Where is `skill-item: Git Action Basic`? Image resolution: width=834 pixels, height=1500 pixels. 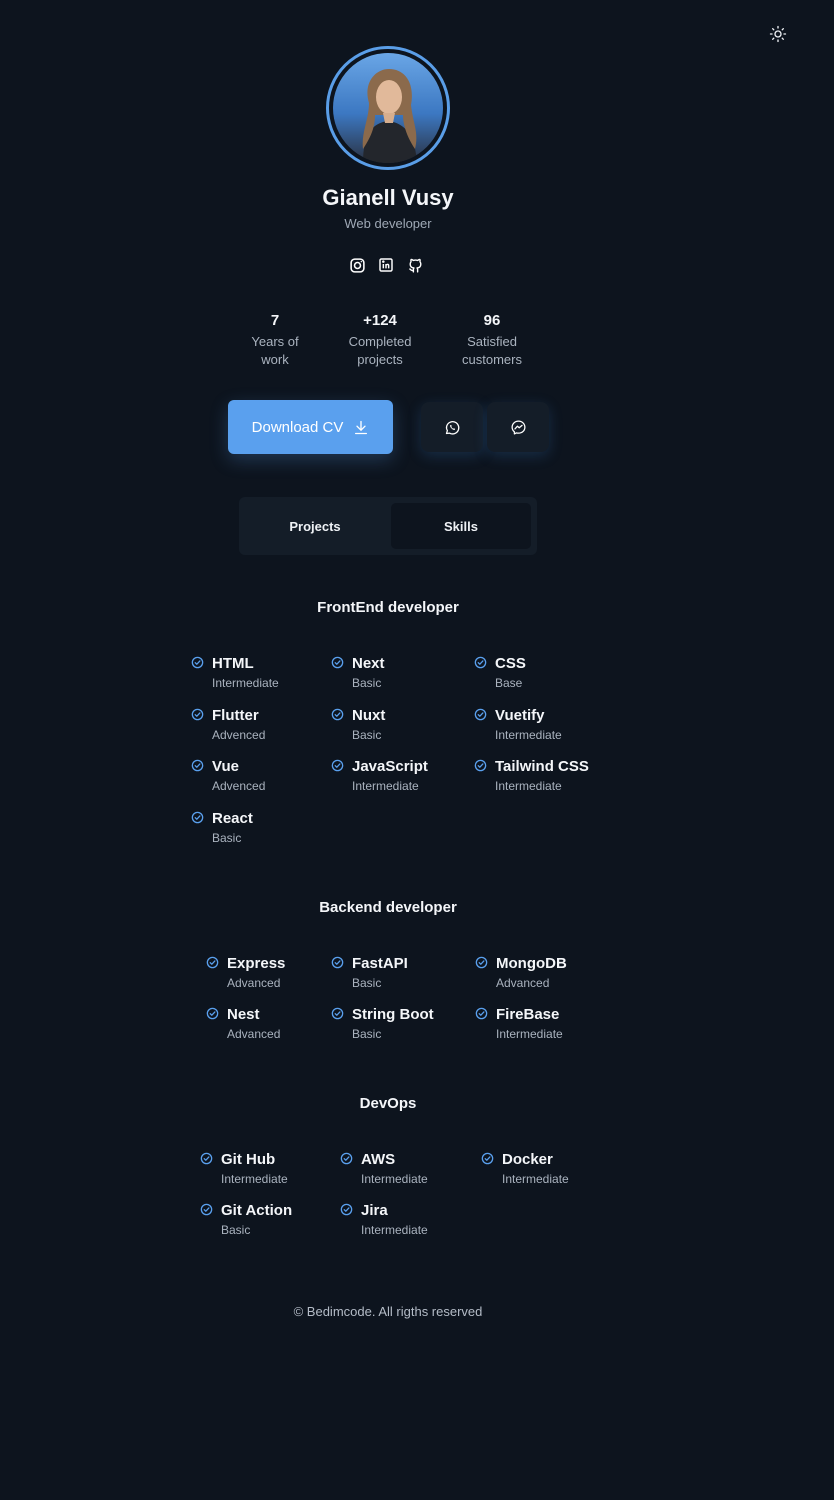 skill-item: Git Action Basic is located at coordinates (246, 1220).